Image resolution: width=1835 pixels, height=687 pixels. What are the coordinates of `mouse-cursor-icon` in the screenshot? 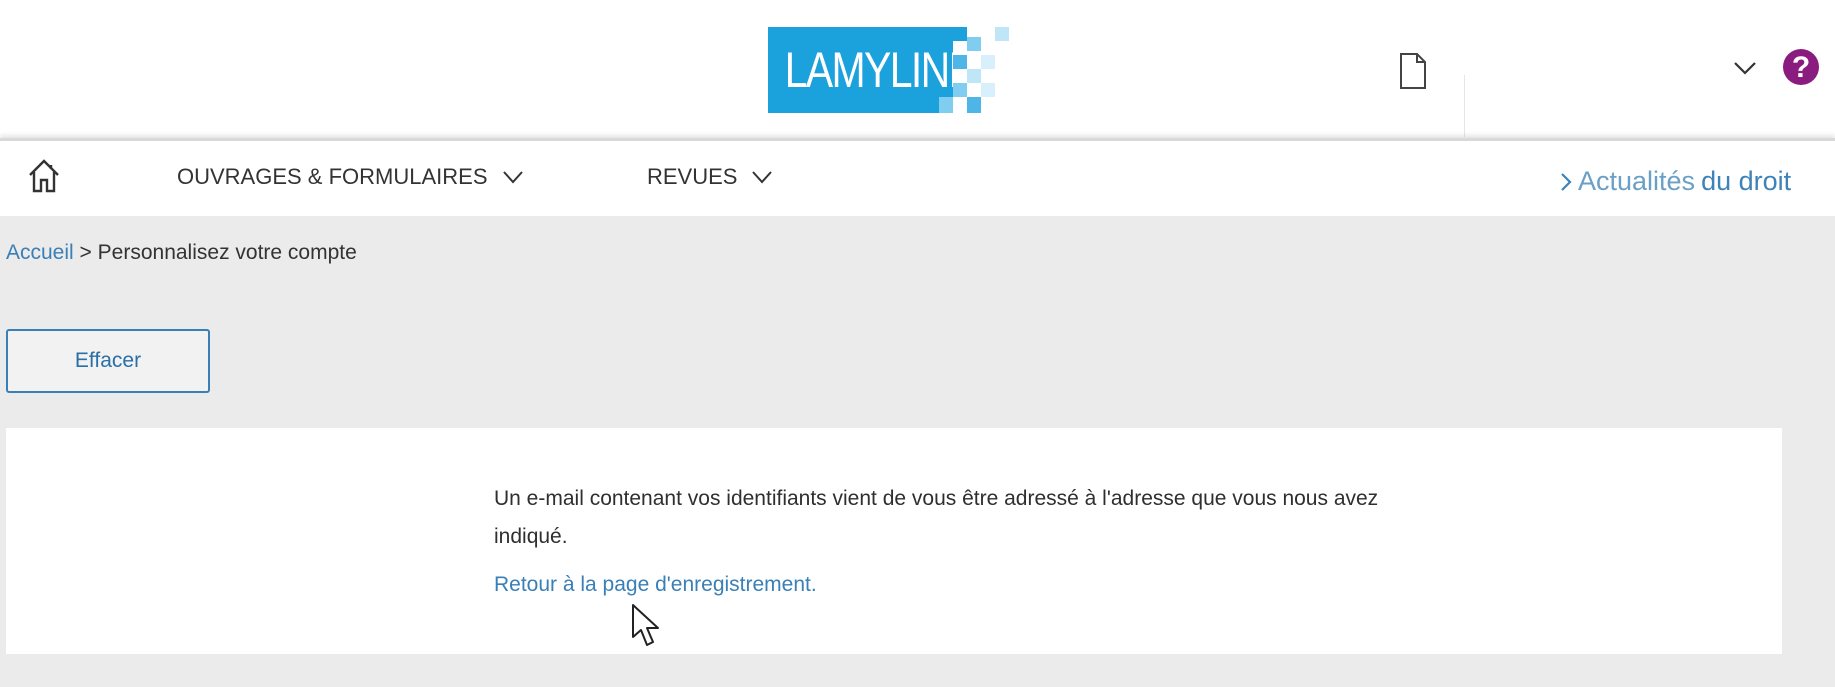 It's located at (645, 625).